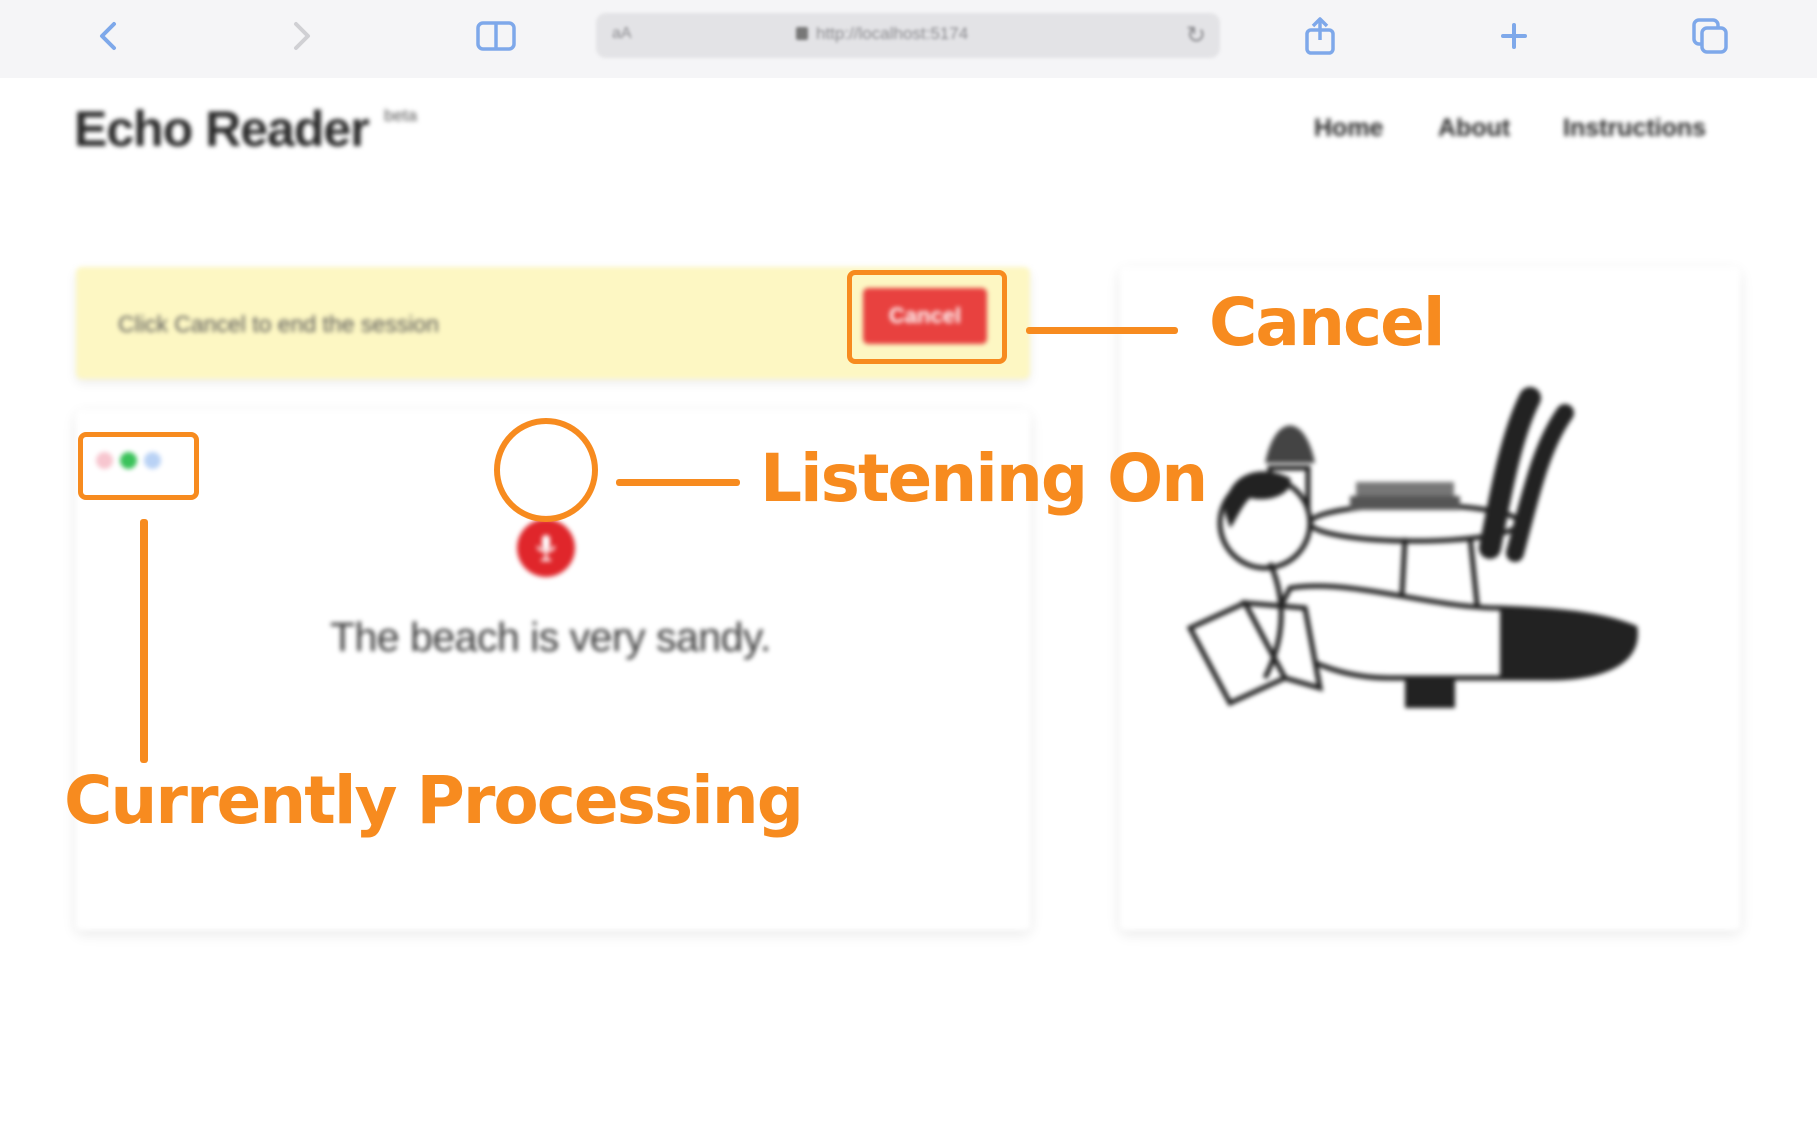  I want to click on reading-sentence: The beach is very sandy., so click(550, 637).